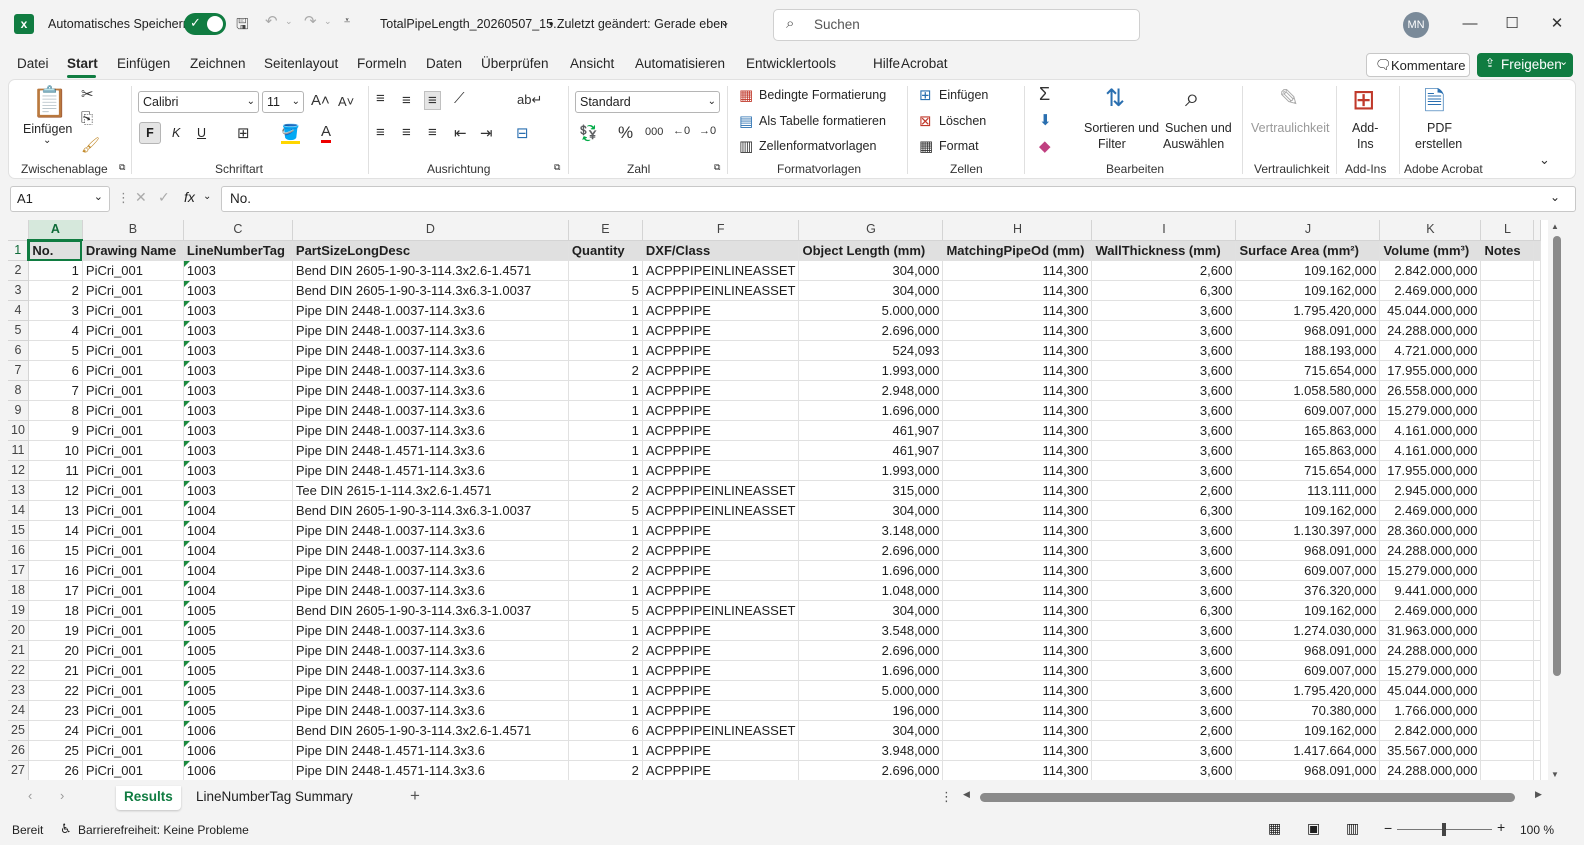  What do you see at coordinates (66, 829) in the screenshot?
I see `accessibility-icon: ♿` at bounding box center [66, 829].